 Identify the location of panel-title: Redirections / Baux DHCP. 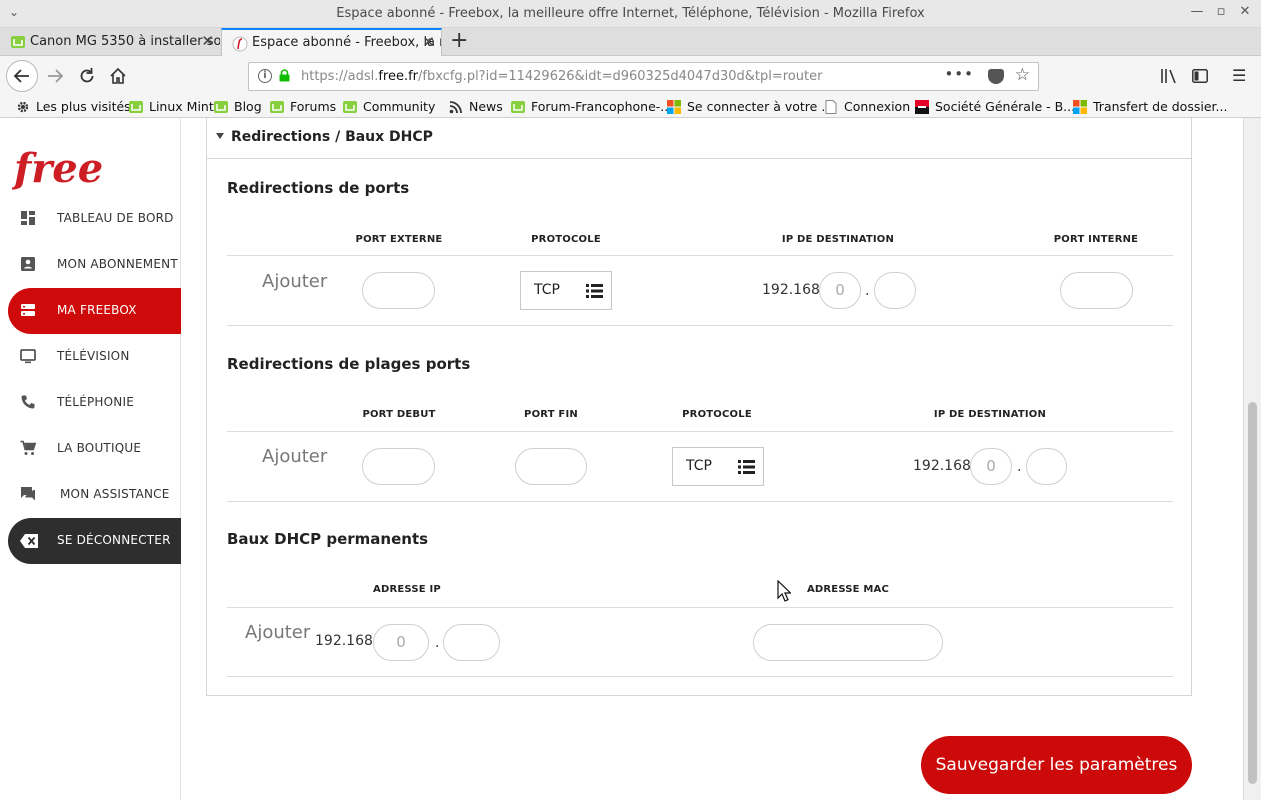
(332, 137).